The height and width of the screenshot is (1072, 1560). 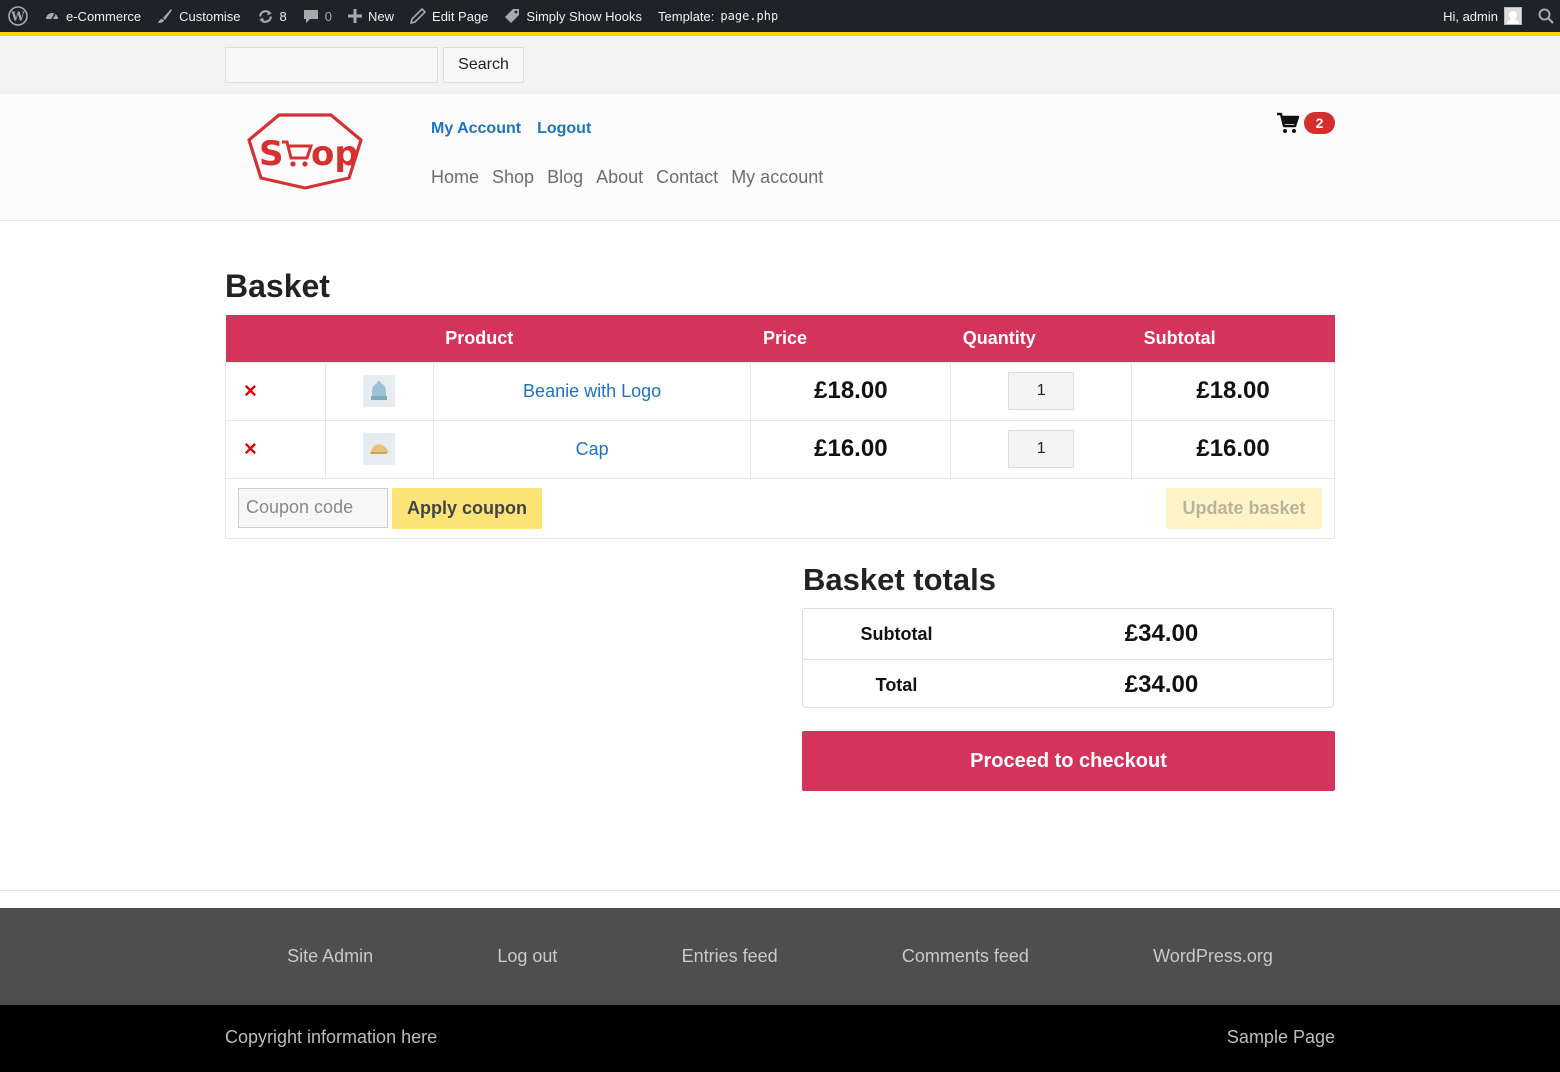 What do you see at coordinates (896, 633) in the screenshot?
I see `subtotal-label: Subtotal` at bounding box center [896, 633].